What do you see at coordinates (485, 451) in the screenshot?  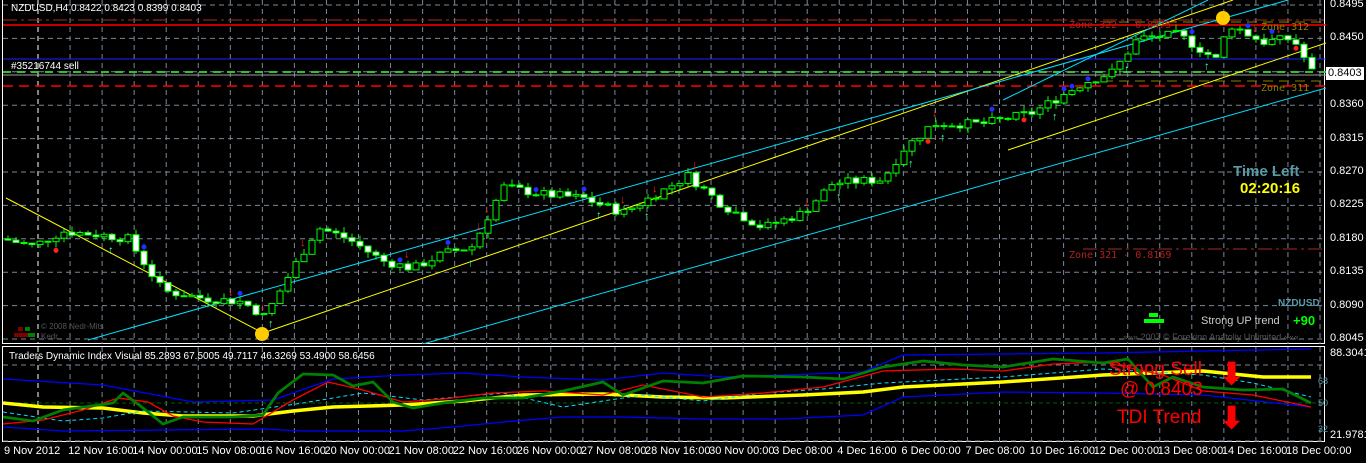 I see `time-axis-label: 22 Nov 16:00` at bounding box center [485, 451].